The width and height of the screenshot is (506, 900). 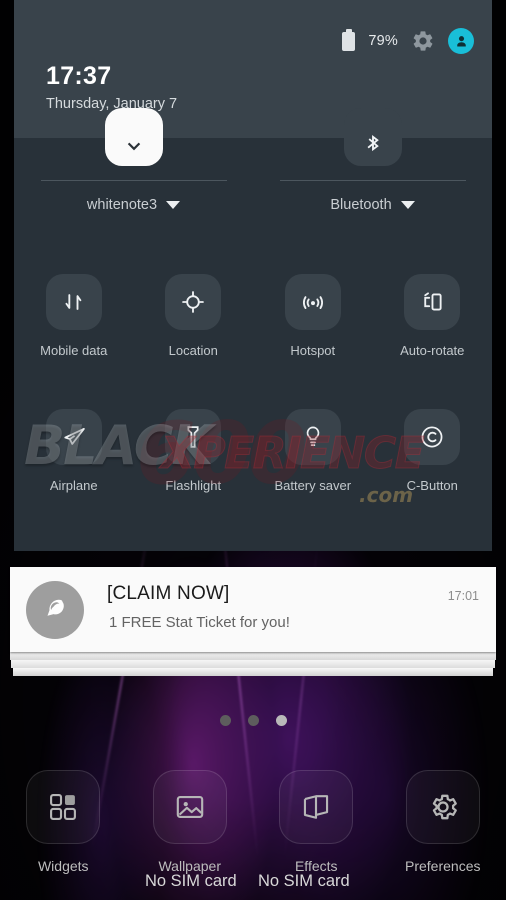 What do you see at coordinates (73, 485) in the screenshot?
I see `tile-label: Airplane` at bounding box center [73, 485].